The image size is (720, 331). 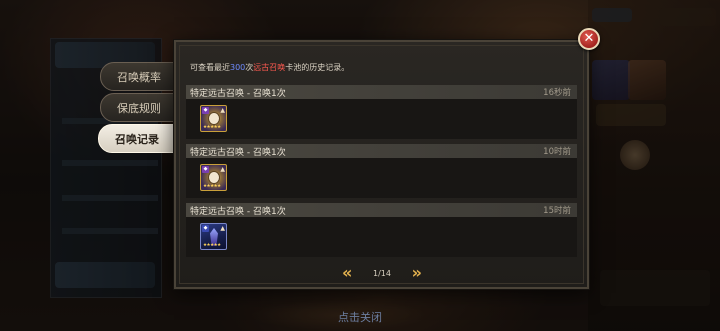 I want to click on history-notice: 可查看最近300次远古召唤卡池的历史记录。, so click(x=269, y=67).